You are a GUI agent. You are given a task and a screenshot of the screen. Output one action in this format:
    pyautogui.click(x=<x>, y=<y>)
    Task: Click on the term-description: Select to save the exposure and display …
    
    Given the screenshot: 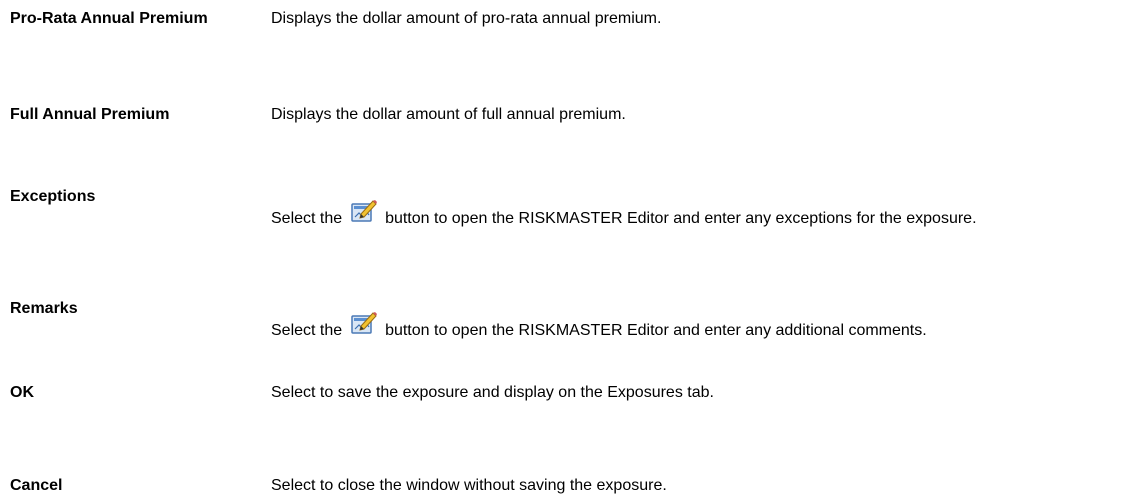 What is the action you would take?
    pyautogui.click(x=492, y=392)
    